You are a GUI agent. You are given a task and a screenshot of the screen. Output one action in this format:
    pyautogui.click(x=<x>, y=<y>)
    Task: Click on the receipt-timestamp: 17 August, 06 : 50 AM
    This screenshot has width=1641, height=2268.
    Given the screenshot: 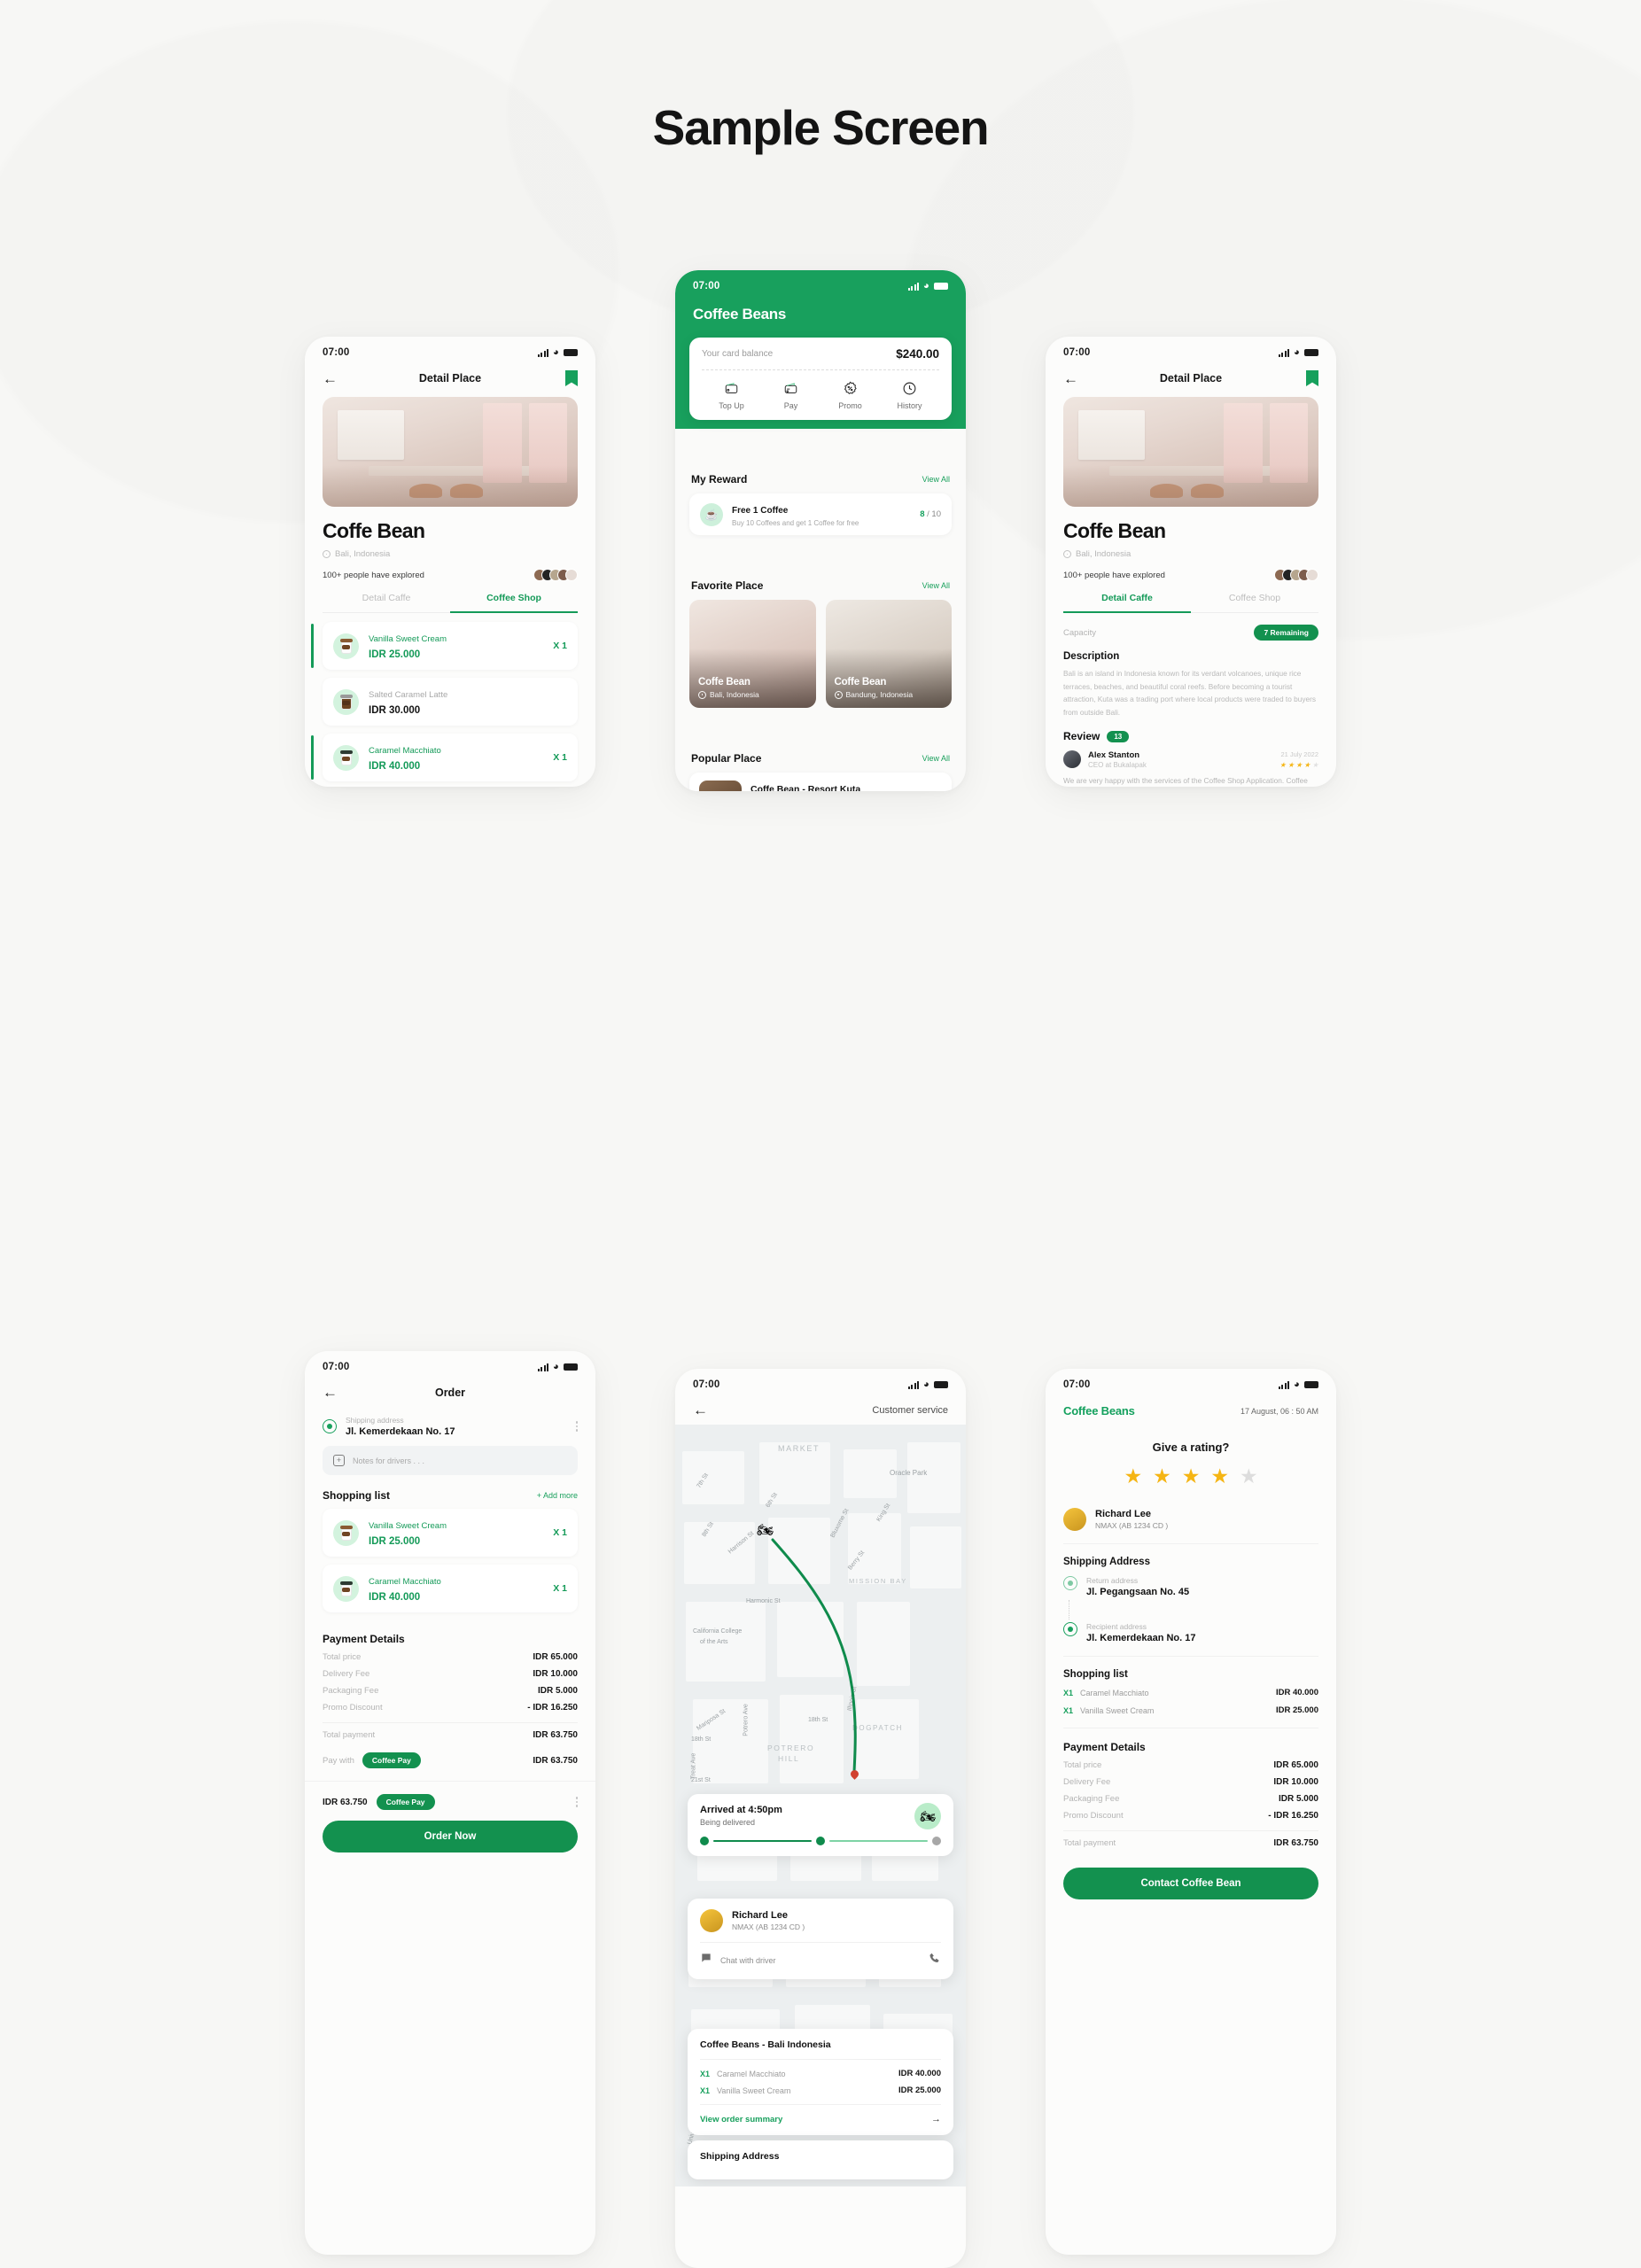 What is the action you would take?
    pyautogui.click(x=1279, y=1411)
    